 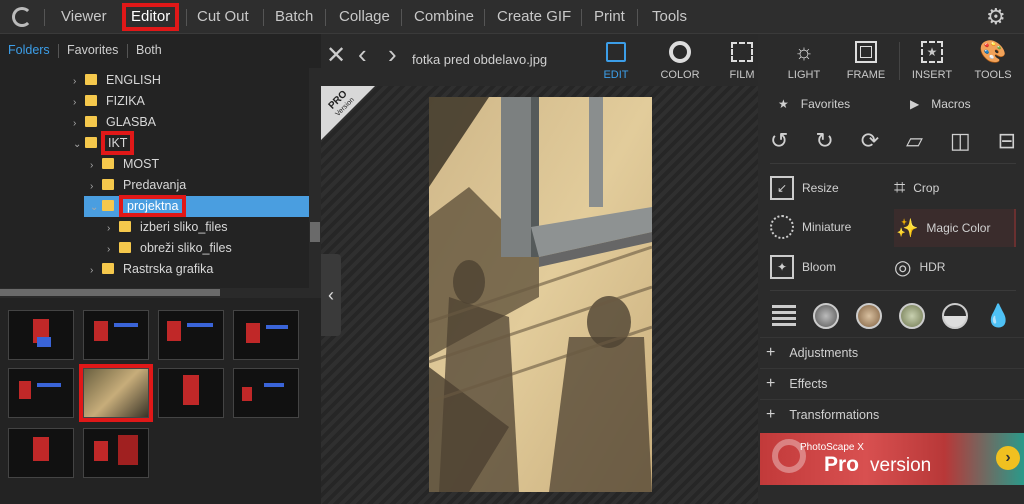 What do you see at coordinates (965, 104) in the screenshot?
I see `macros-button: ▶ Macros` at bounding box center [965, 104].